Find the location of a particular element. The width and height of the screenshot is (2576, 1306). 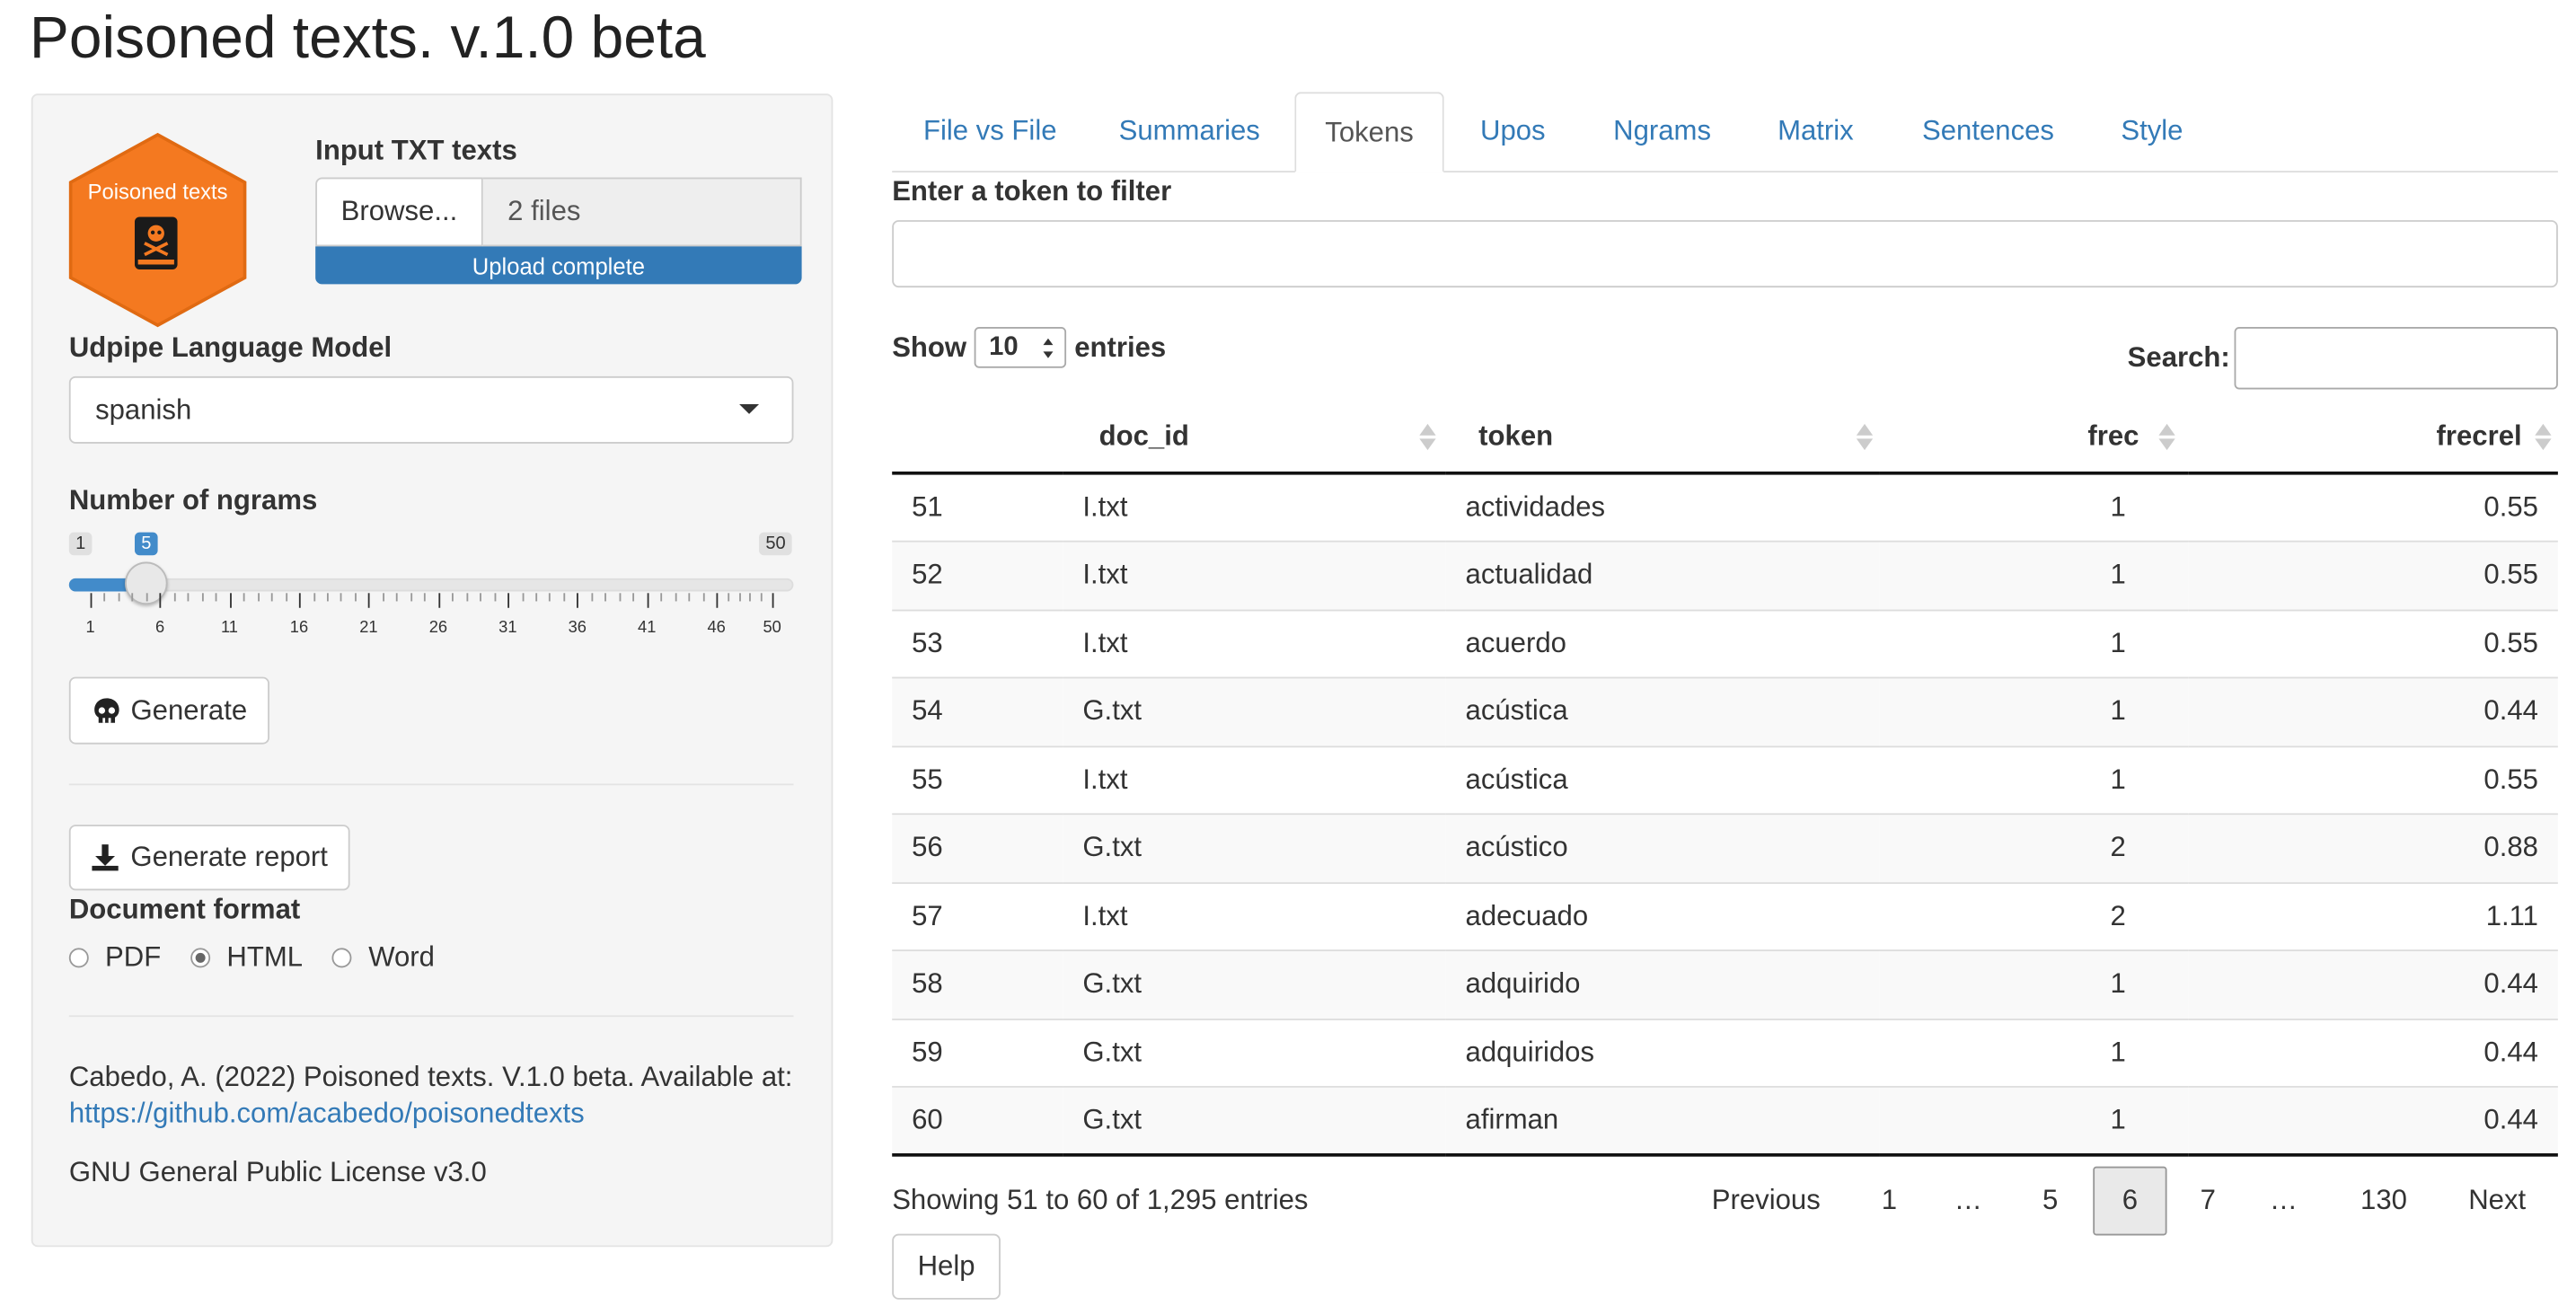

format-option-html: HTML is located at coordinates (247, 958).